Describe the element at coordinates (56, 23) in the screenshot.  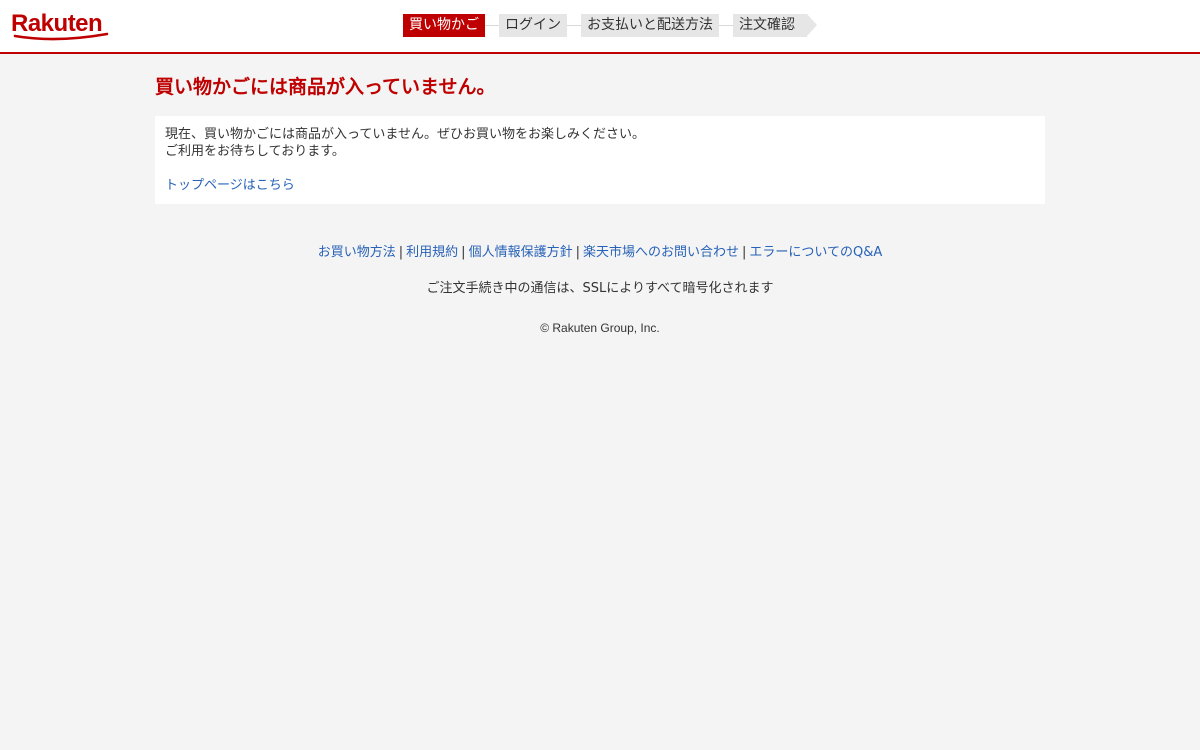
I see `svg-text: Rakuten` at that location.